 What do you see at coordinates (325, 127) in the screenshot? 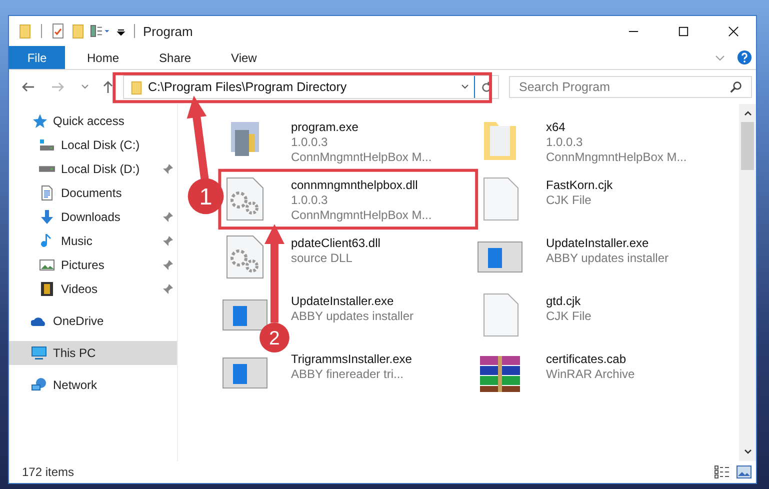
I see `file-name: program.exe` at bounding box center [325, 127].